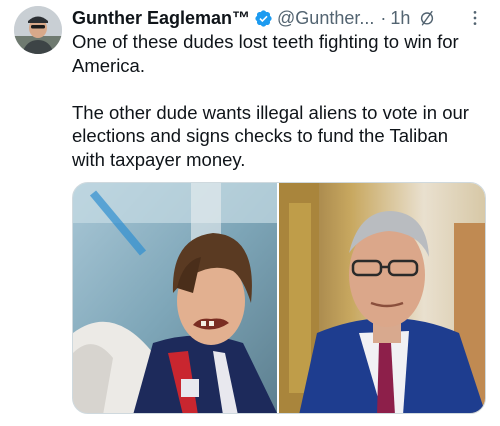 This screenshot has width=500, height=426. Describe the element at coordinates (400, 18) in the screenshot. I see `timestamp: 1h` at that location.